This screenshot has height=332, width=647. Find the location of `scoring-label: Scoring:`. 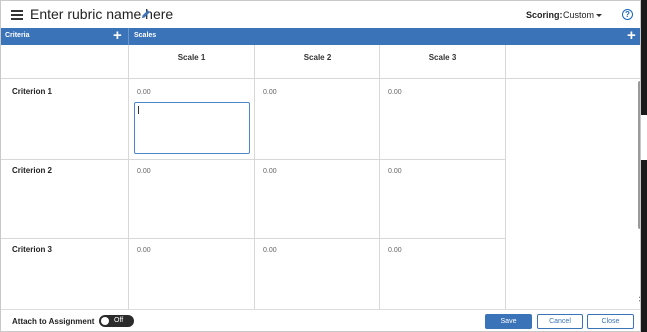

scoring-label: Scoring: is located at coordinates (544, 15).